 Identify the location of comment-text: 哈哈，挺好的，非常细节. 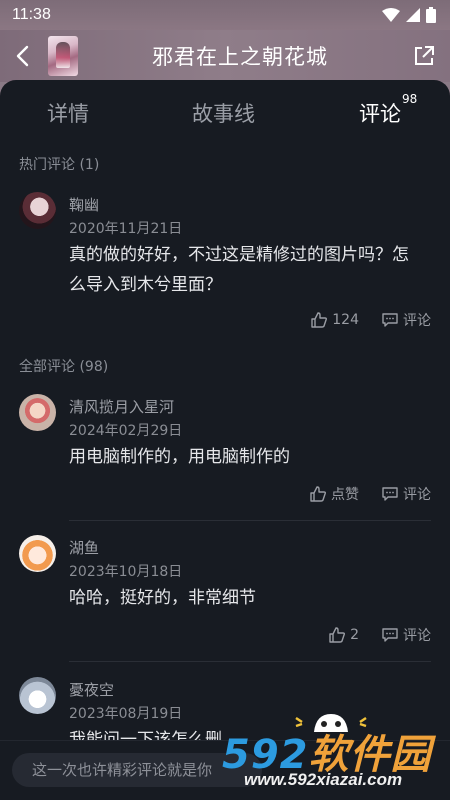
(162, 598).